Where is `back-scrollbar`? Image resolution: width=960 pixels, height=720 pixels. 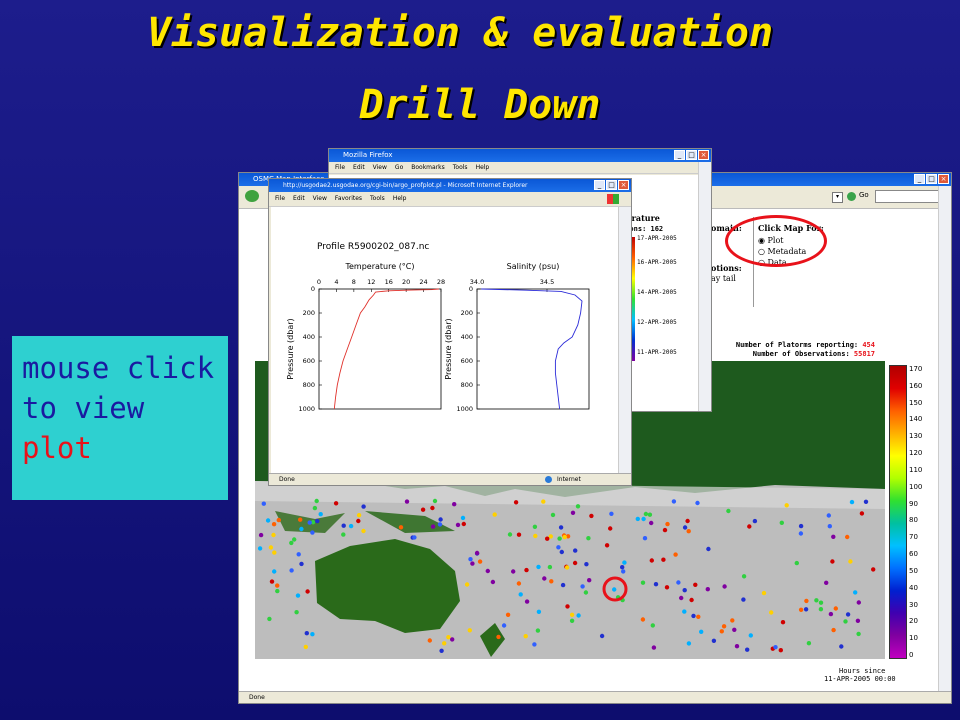 back-scrollbar is located at coordinates (944, 438).